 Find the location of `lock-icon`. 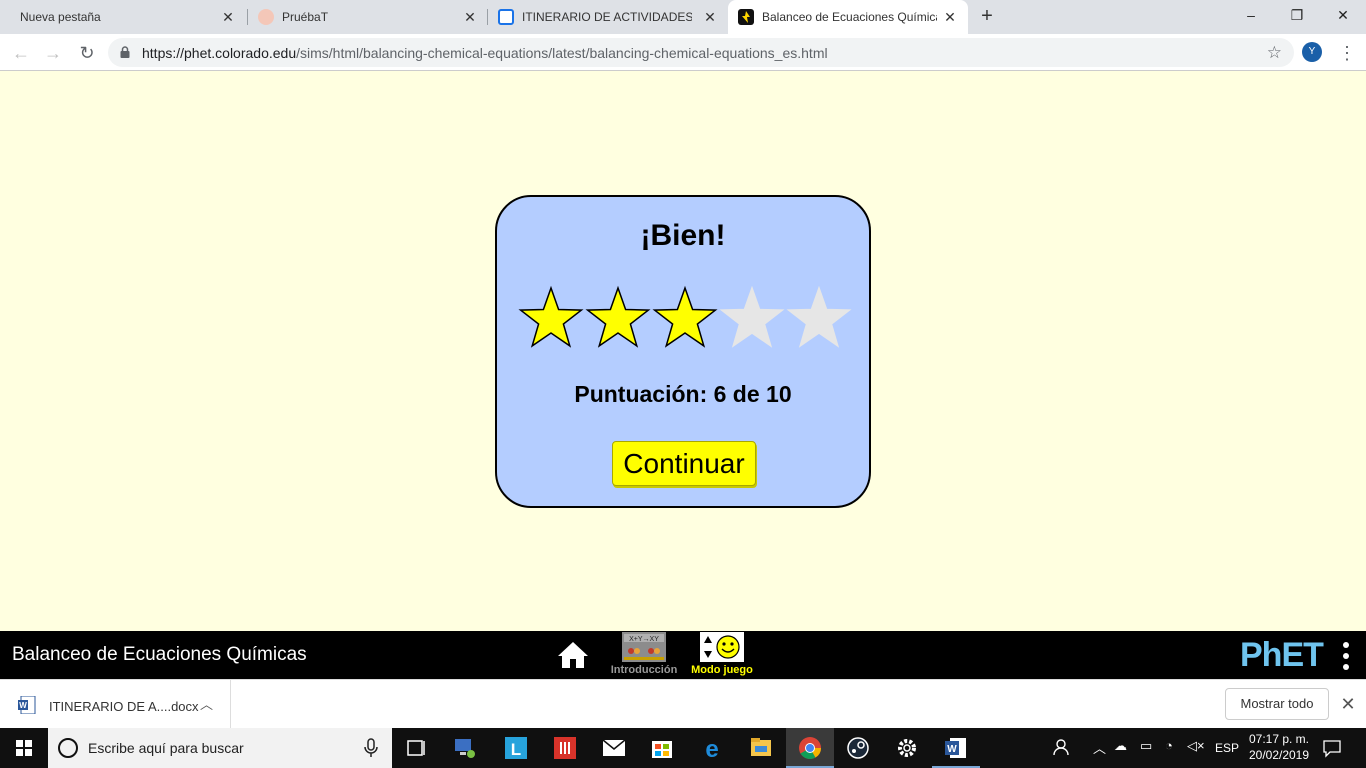

lock-icon is located at coordinates (125, 52).